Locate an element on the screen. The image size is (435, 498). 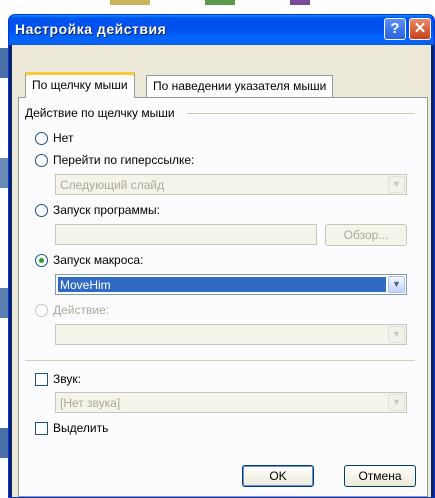
radio-hyperlink-label: Перейти по гиперссылке: is located at coordinates (123, 160).